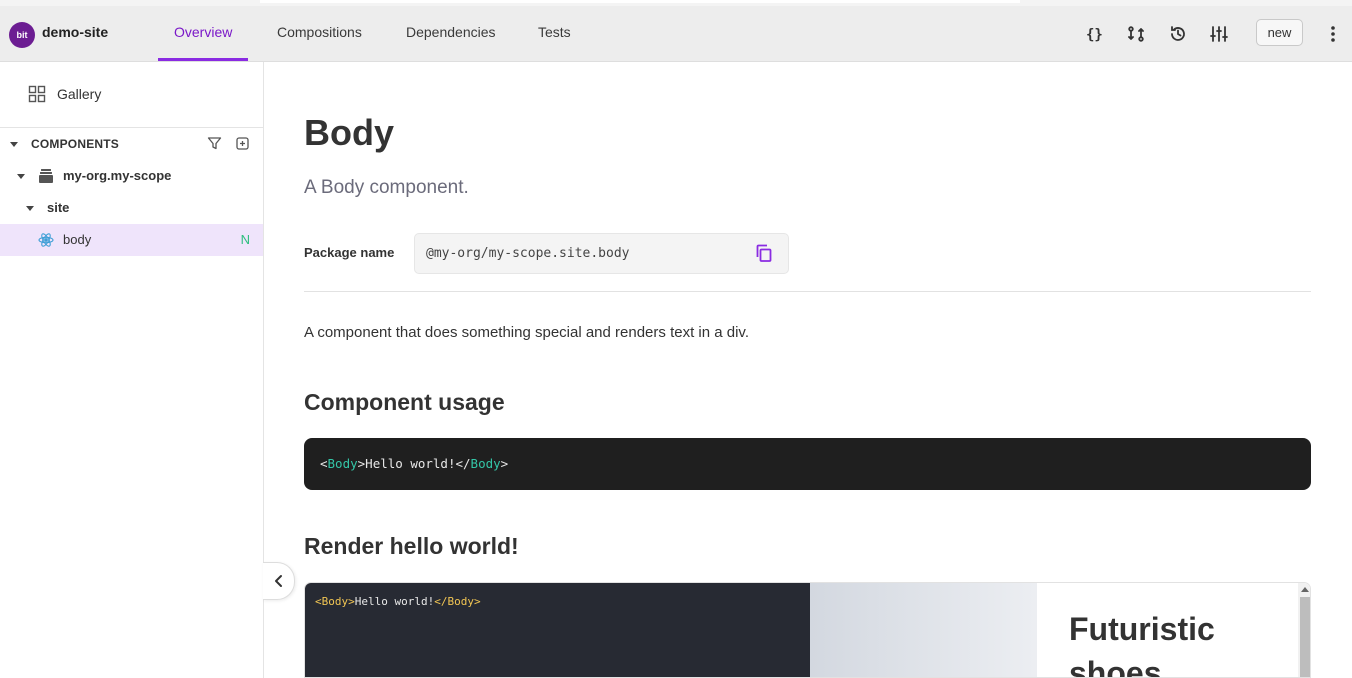  I want to click on tree-item-scope: my-org.my-scope, so click(131, 176).